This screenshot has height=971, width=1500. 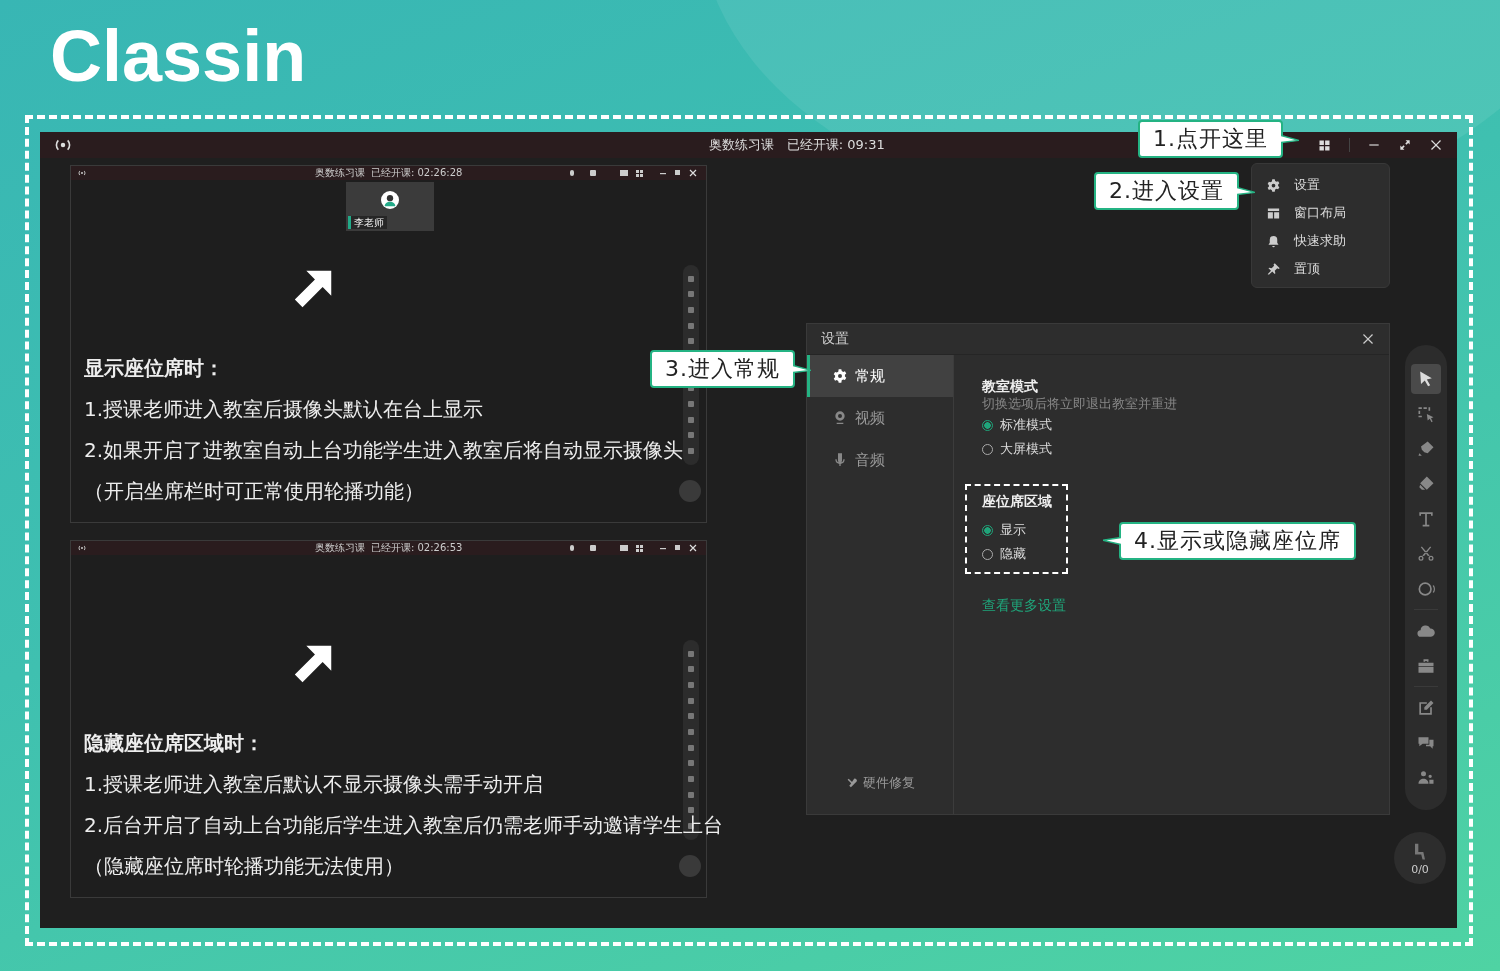 What do you see at coordinates (880, 376) in the screenshot?
I see `settings-tab: 常规` at bounding box center [880, 376].